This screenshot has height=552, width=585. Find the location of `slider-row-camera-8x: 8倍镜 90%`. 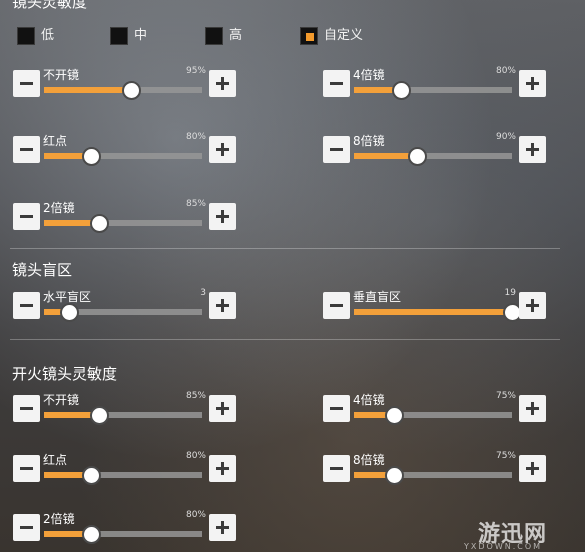

slider-row-camera-8x: 8倍镜 90% is located at coordinates (435, 149).